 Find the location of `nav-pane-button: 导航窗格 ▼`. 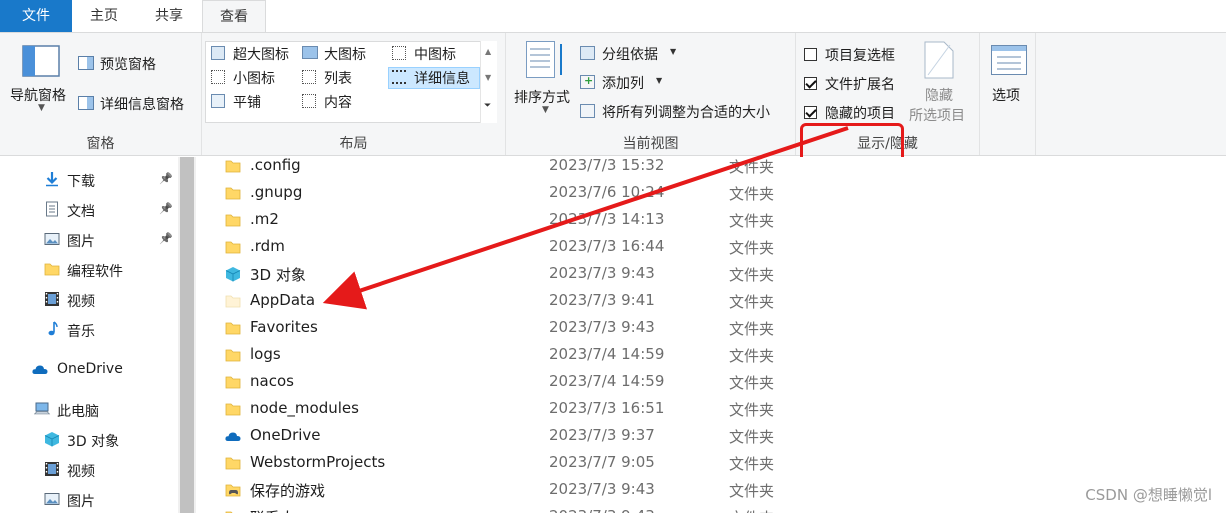

nav-pane-button: 导航窗格 ▼ is located at coordinates (41, 80).